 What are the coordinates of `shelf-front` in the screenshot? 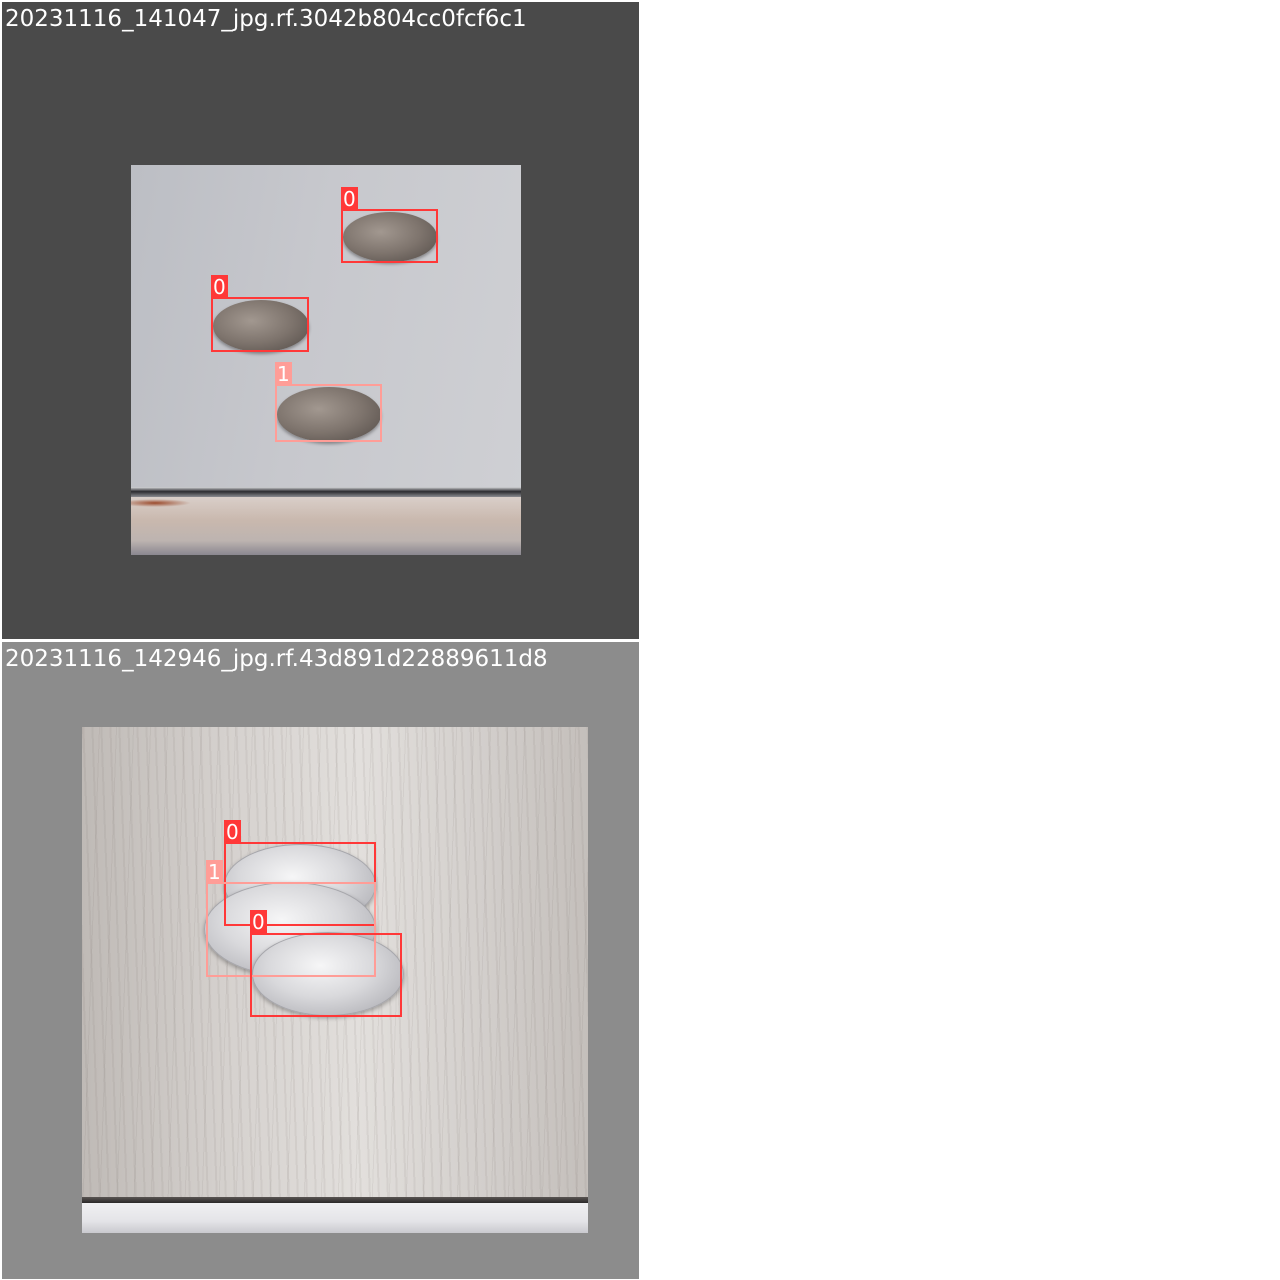 It's located at (335, 1218).